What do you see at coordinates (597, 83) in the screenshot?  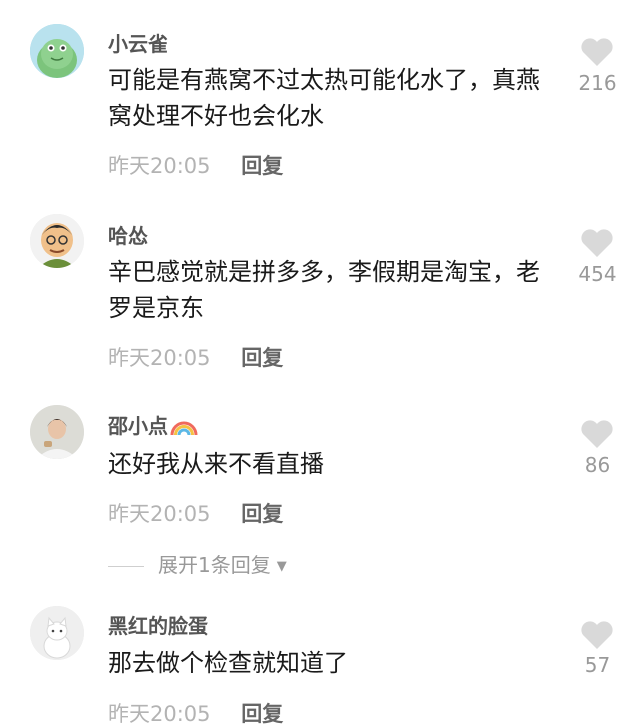 I see `like-count: 216` at bounding box center [597, 83].